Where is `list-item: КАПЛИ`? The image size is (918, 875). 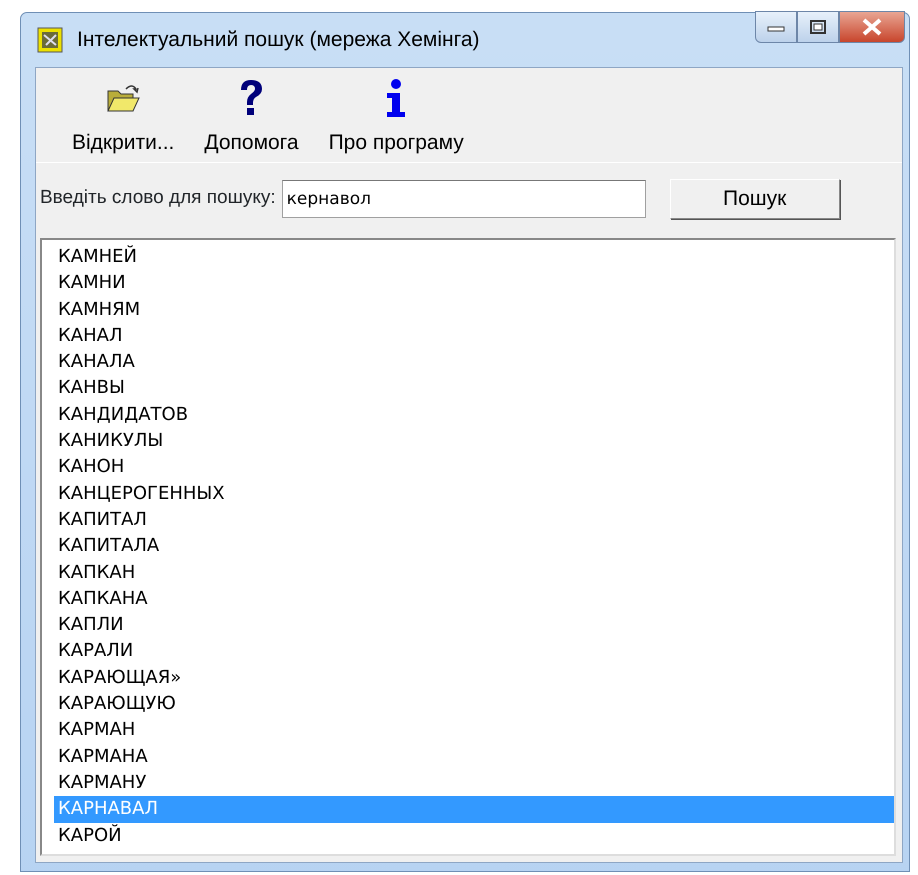
list-item: КАПЛИ is located at coordinates (474, 625).